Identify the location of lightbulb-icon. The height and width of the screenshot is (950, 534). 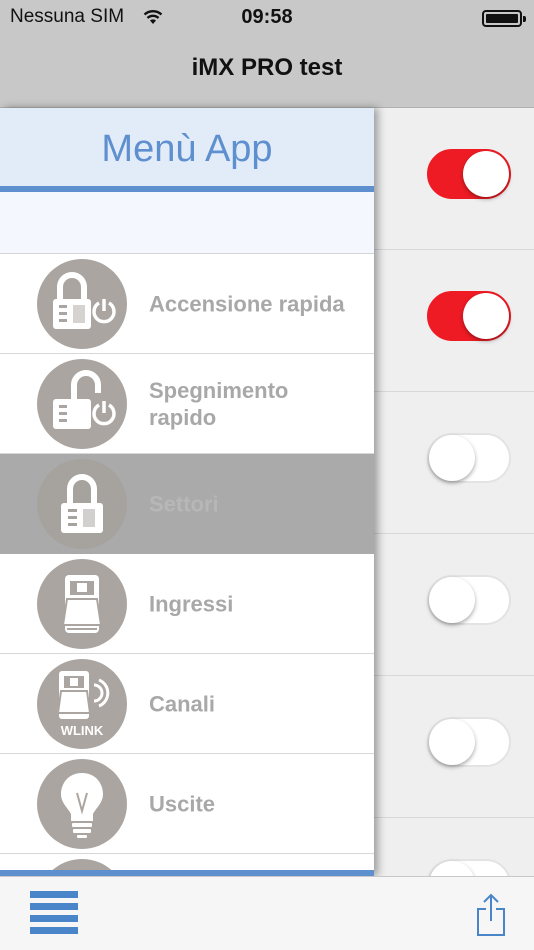
(82, 804).